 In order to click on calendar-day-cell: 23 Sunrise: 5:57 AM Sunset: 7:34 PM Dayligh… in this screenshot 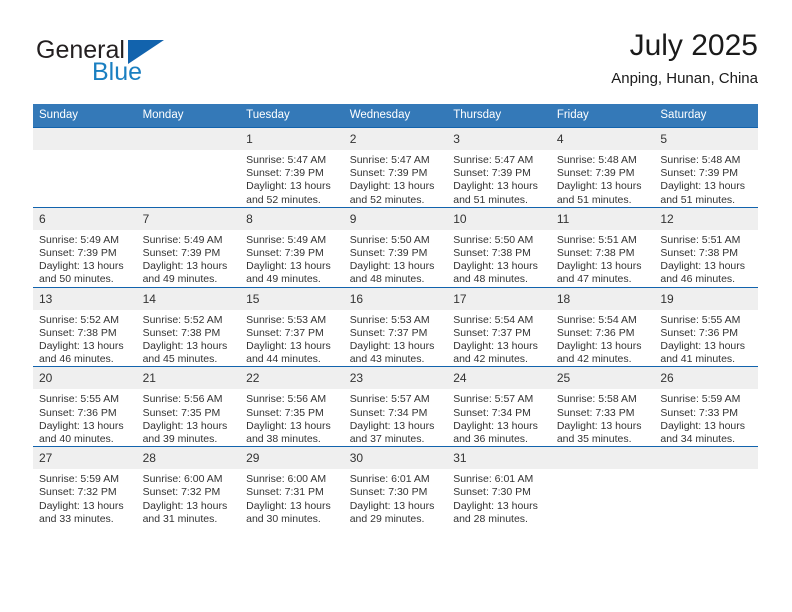, I will do `click(395, 406)`.